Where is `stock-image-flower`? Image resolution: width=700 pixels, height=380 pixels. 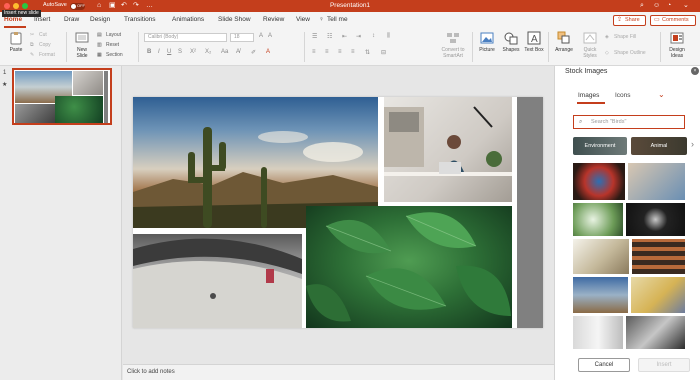
stock-image-flower is located at coordinates (598, 219).